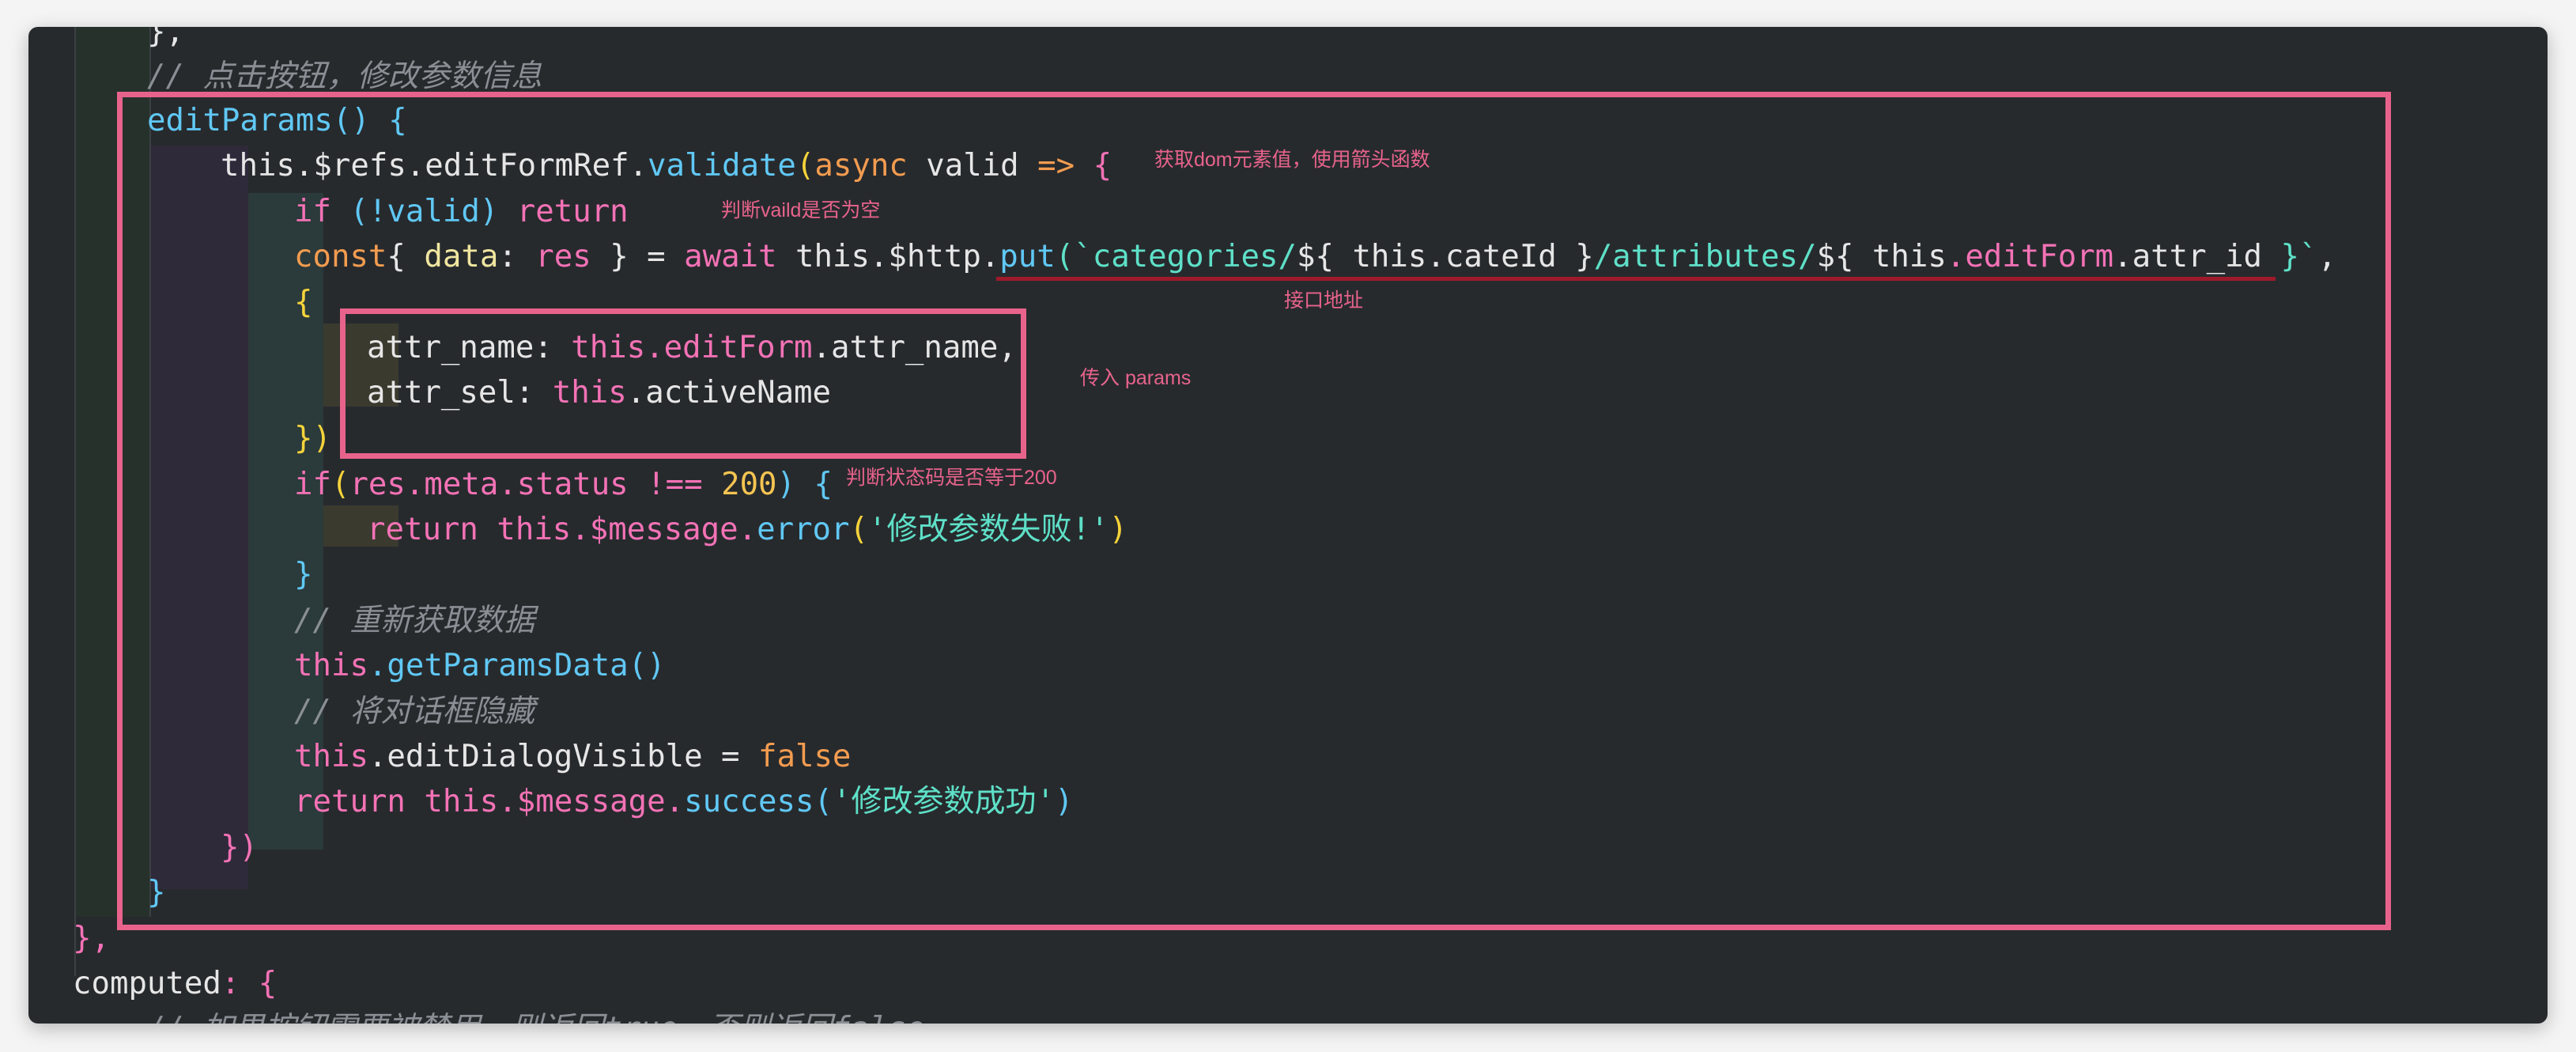  What do you see at coordinates (1136, 378) in the screenshot?
I see `annotation-params: 传入 params` at bounding box center [1136, 378].